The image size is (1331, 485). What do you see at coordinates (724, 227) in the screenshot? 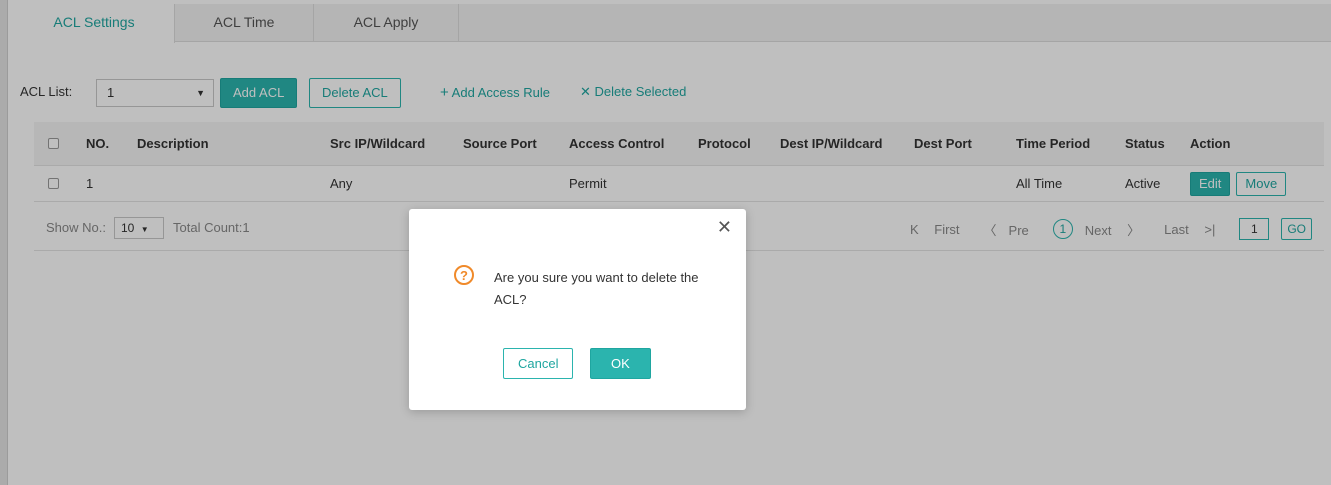
I see `close-icon: ✕` at bounding box center [724, 227].